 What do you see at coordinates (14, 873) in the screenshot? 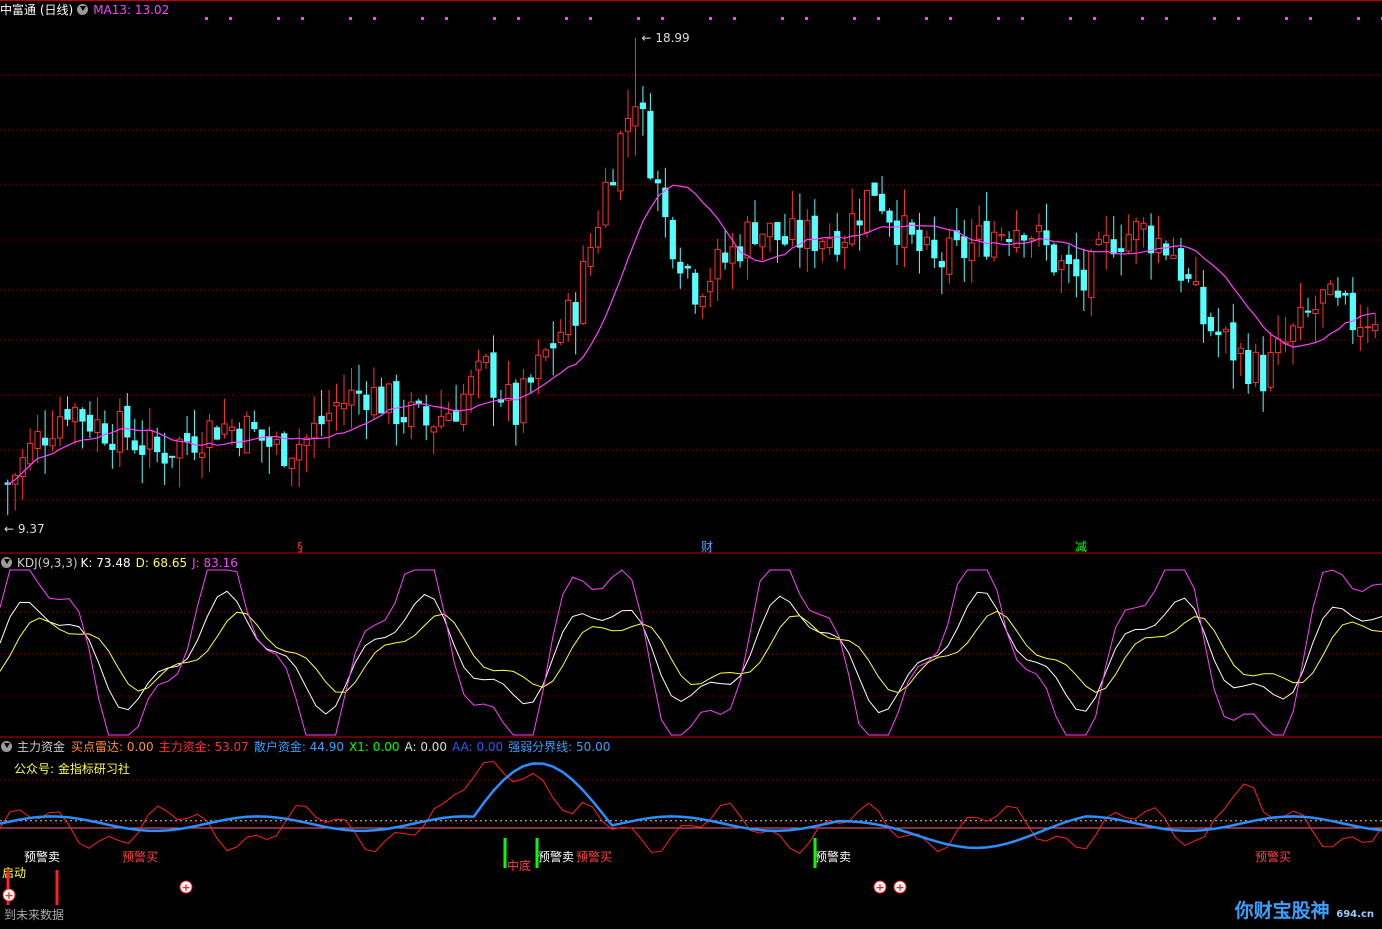
I see `signal-label: 启动` at bounding box center [14, 873].